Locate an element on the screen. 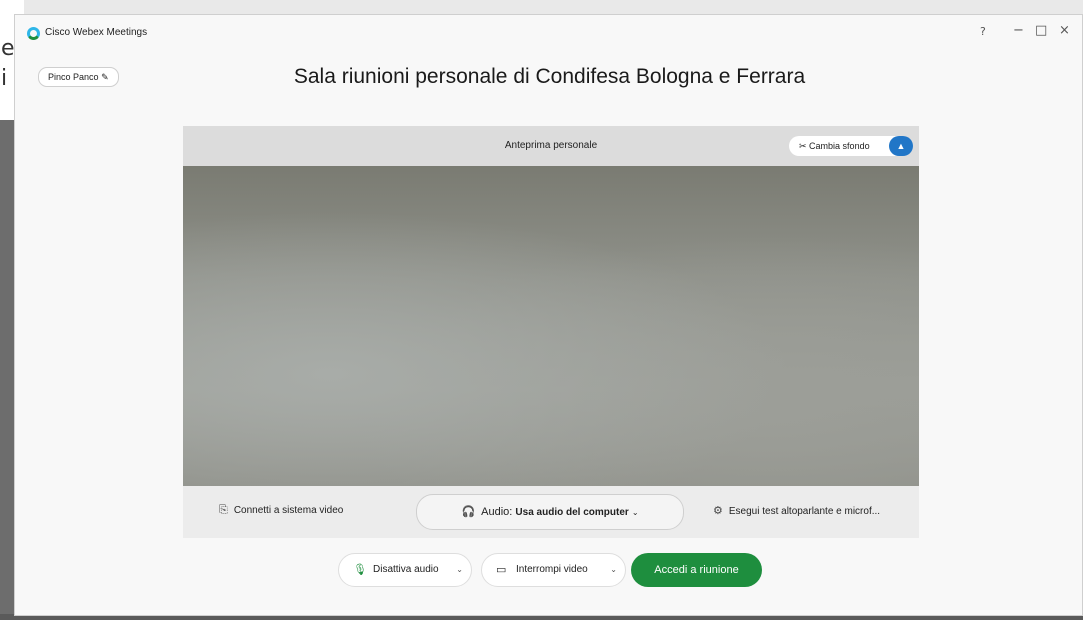 This screenshot has width=1083, height=620. app-title: Cisco Webex Meetings is located at coordinates (96, 32).